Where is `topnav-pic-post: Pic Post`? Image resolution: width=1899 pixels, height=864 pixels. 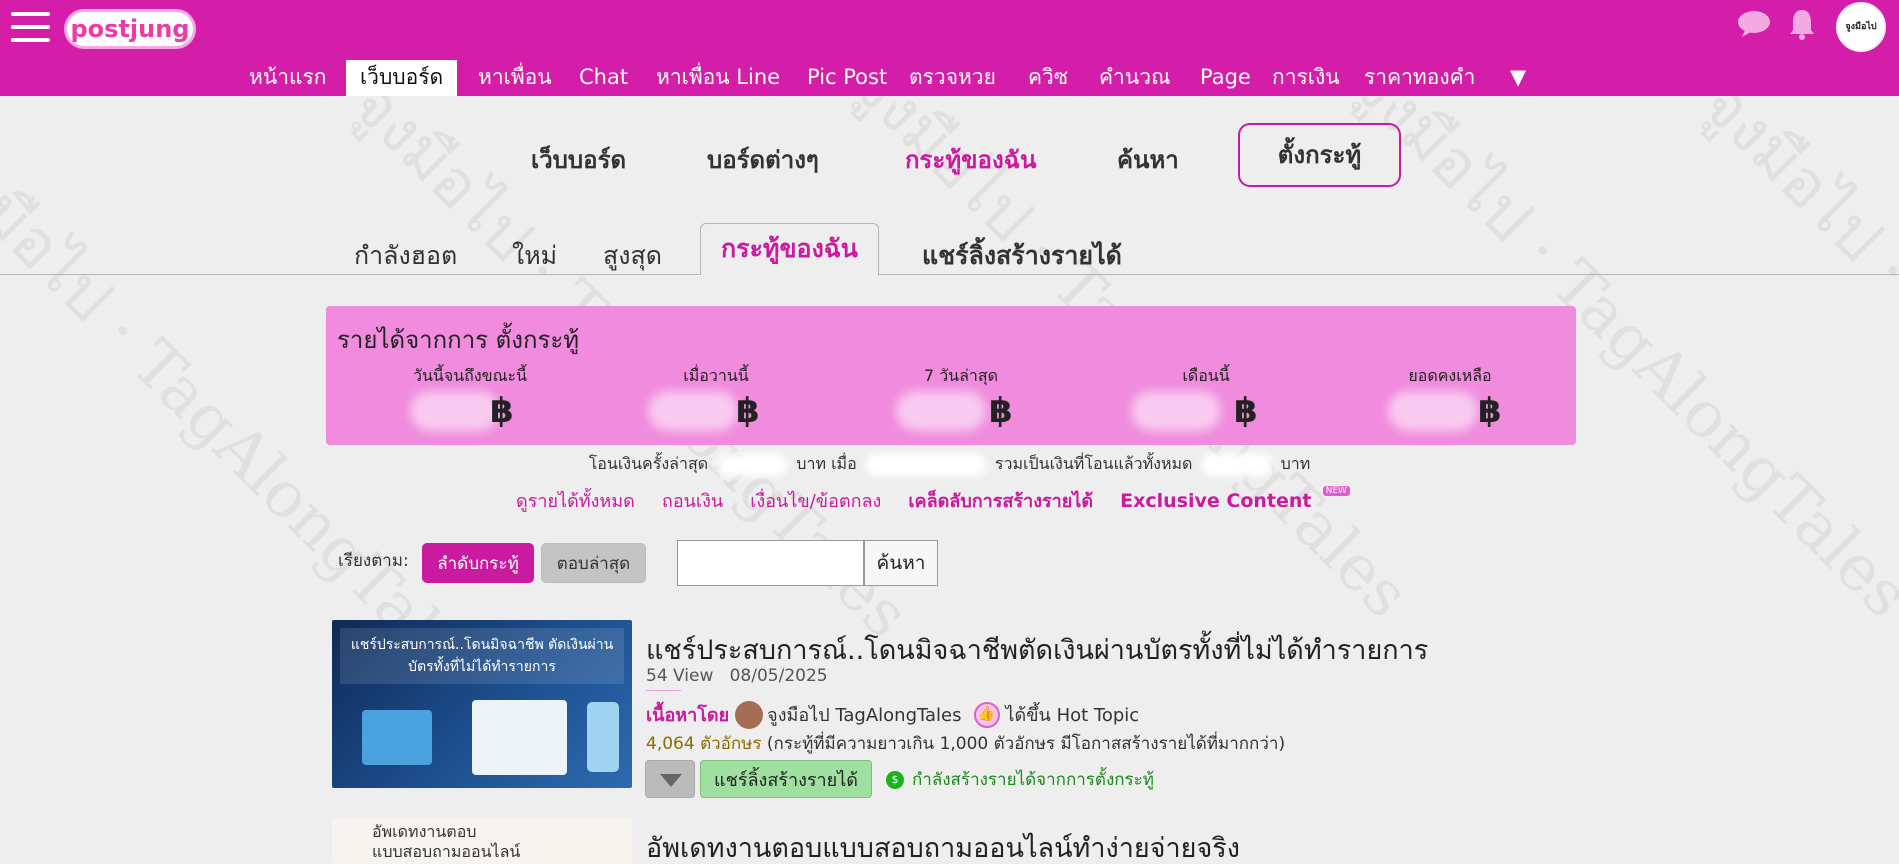 topnav-pic-post: Pic Post is located at coordinates (847, 78).